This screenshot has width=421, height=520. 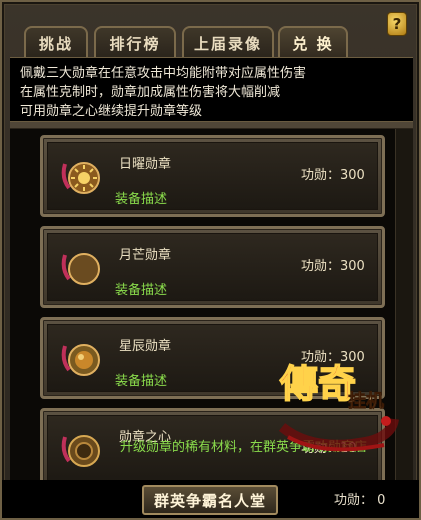 I want to click on info-line: 佩戴三大勋章在任意攻击中均能附带对应属性伤害, so click(x=163, y=73).